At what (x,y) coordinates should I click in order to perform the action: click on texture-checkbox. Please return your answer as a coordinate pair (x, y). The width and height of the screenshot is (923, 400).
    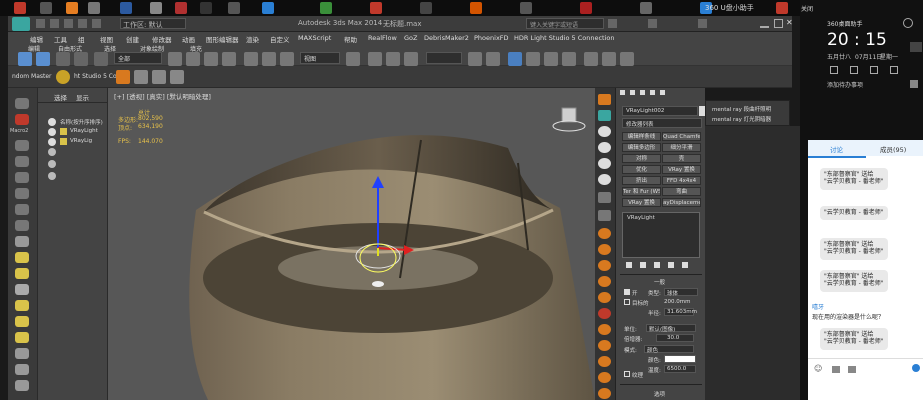
    Looking at the image, I should click on (627, 374).